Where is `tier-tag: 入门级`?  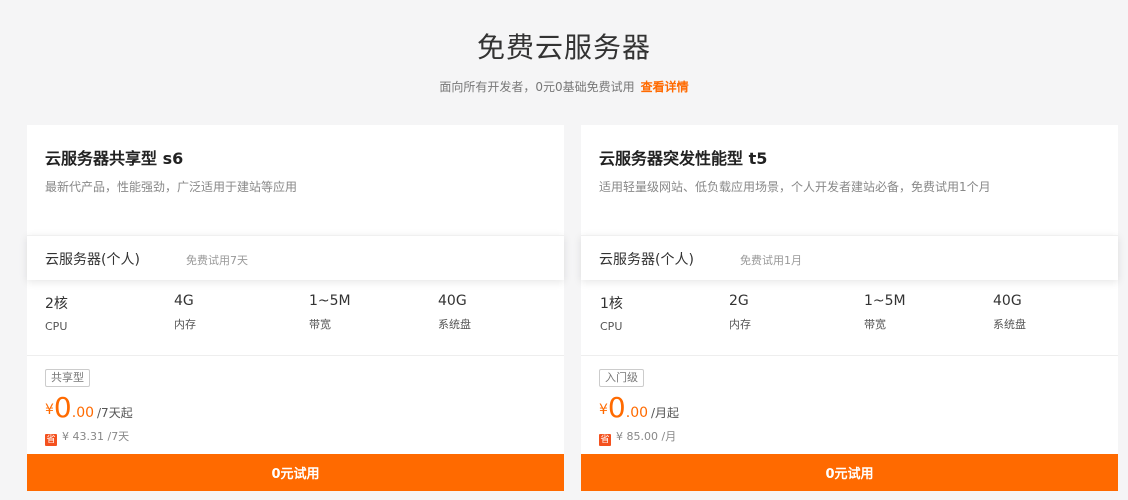 tier-tag: 入门级 is located at coordinates (621, 378).